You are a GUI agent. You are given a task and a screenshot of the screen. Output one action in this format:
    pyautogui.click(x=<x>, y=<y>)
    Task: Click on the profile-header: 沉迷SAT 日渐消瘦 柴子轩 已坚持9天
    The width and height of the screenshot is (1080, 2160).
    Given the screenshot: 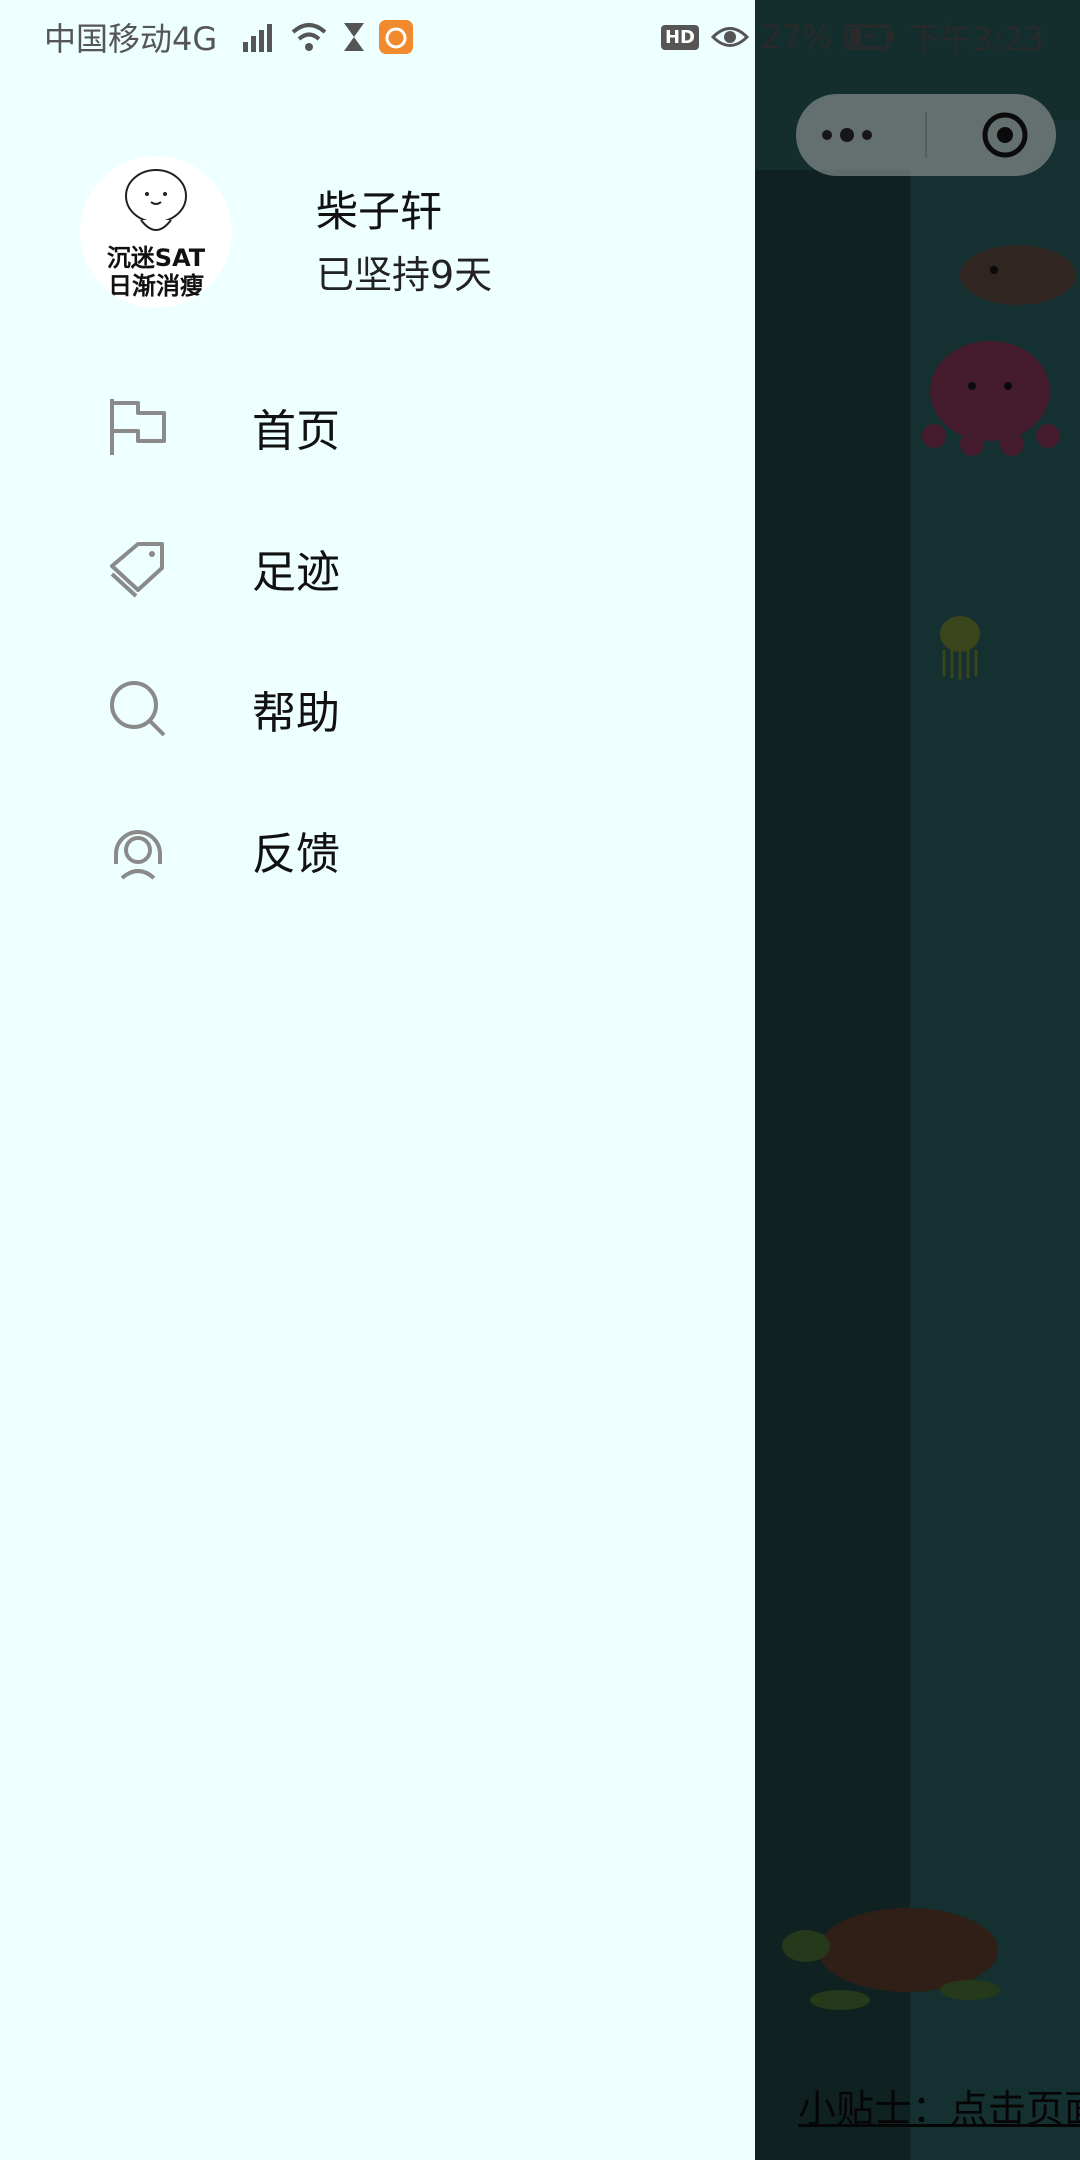 What is the action you would take?
    pyautogui.click(x=400, y=232)
    